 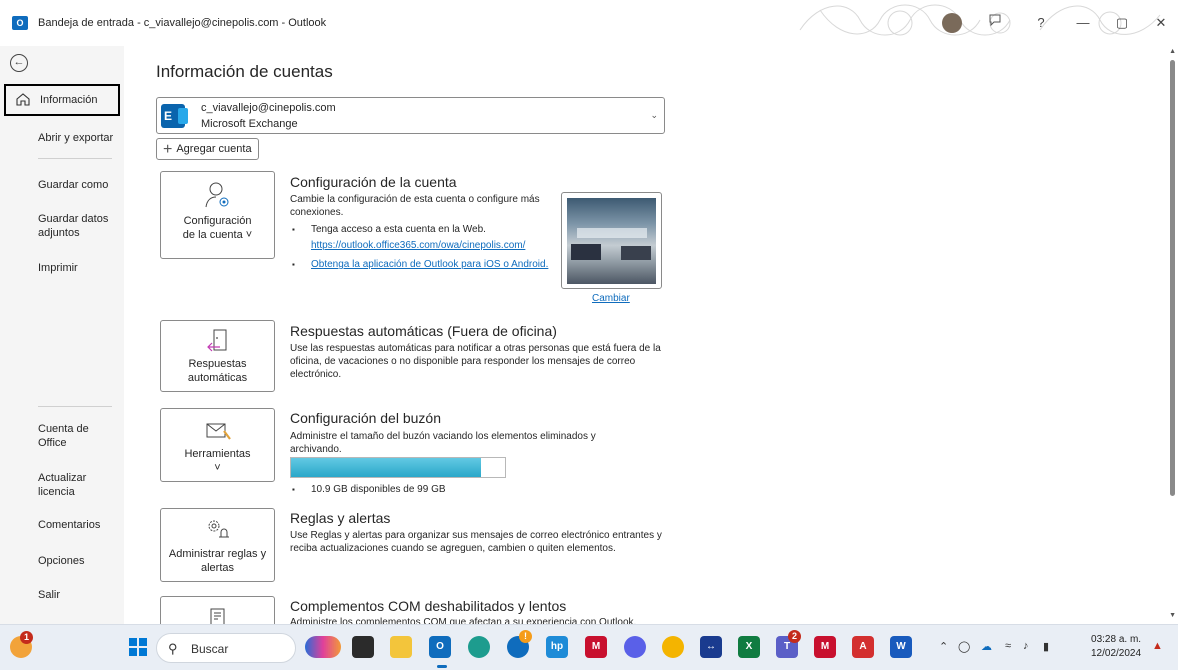 I want to click on system-clock: 03:28 a. m. 12/02/2024, so click(x=1116, y=647).